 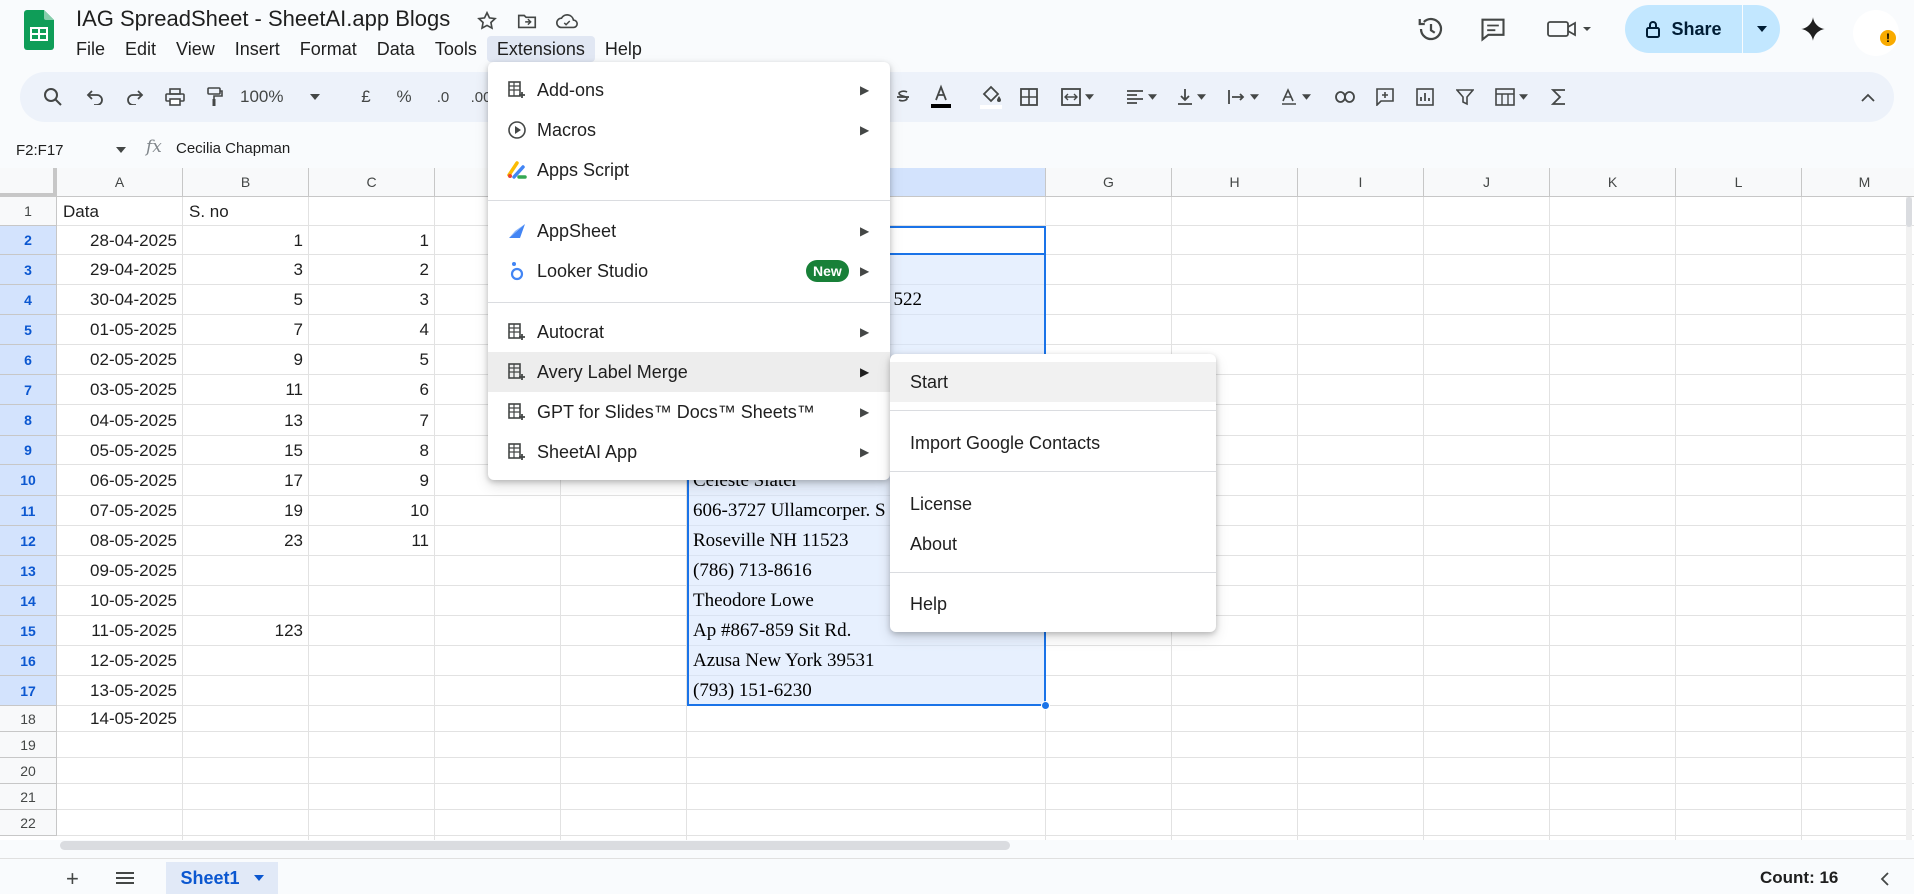 What do you see at coordinates (135, 97) in the screenshot?
I see `redo-icon` at bounding box center [135, 97].